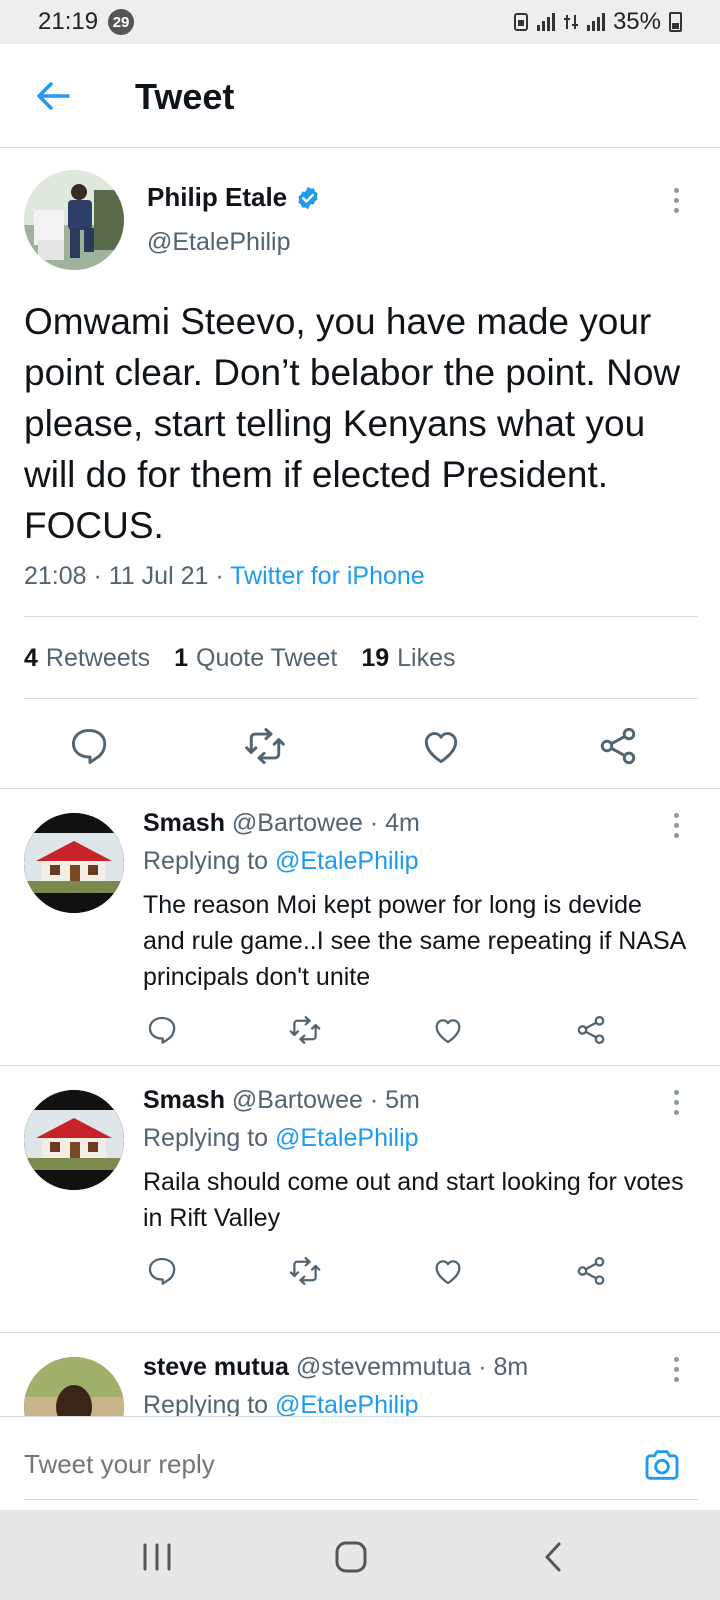 The height and width of the screenshot is (1600, 720). What do you see at coordinates (327, 576) in the screenshot?
I see `tweet-source-link: Twitter for iPhone` at bounding box center [327, 576].